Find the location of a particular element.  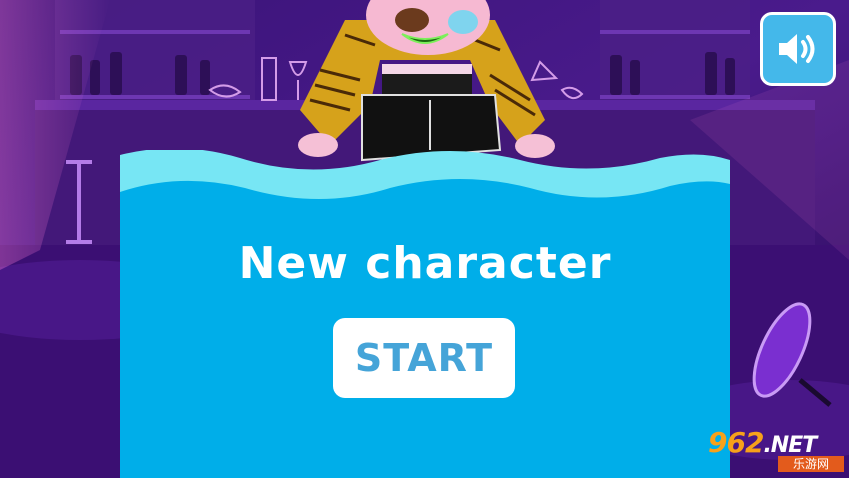

sound-toggle-button is located at coordinates (798, 49).